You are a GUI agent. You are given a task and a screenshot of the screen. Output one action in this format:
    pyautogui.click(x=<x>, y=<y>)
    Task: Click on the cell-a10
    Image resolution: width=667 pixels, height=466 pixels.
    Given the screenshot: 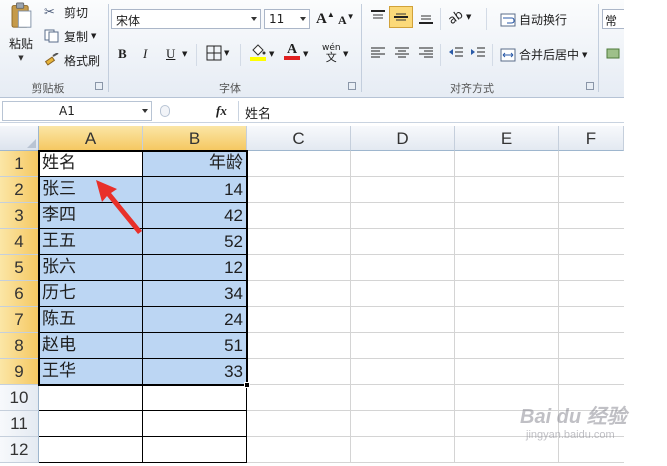 What is the action you would take?
    pyautogui.click(x=91, y=398)
    